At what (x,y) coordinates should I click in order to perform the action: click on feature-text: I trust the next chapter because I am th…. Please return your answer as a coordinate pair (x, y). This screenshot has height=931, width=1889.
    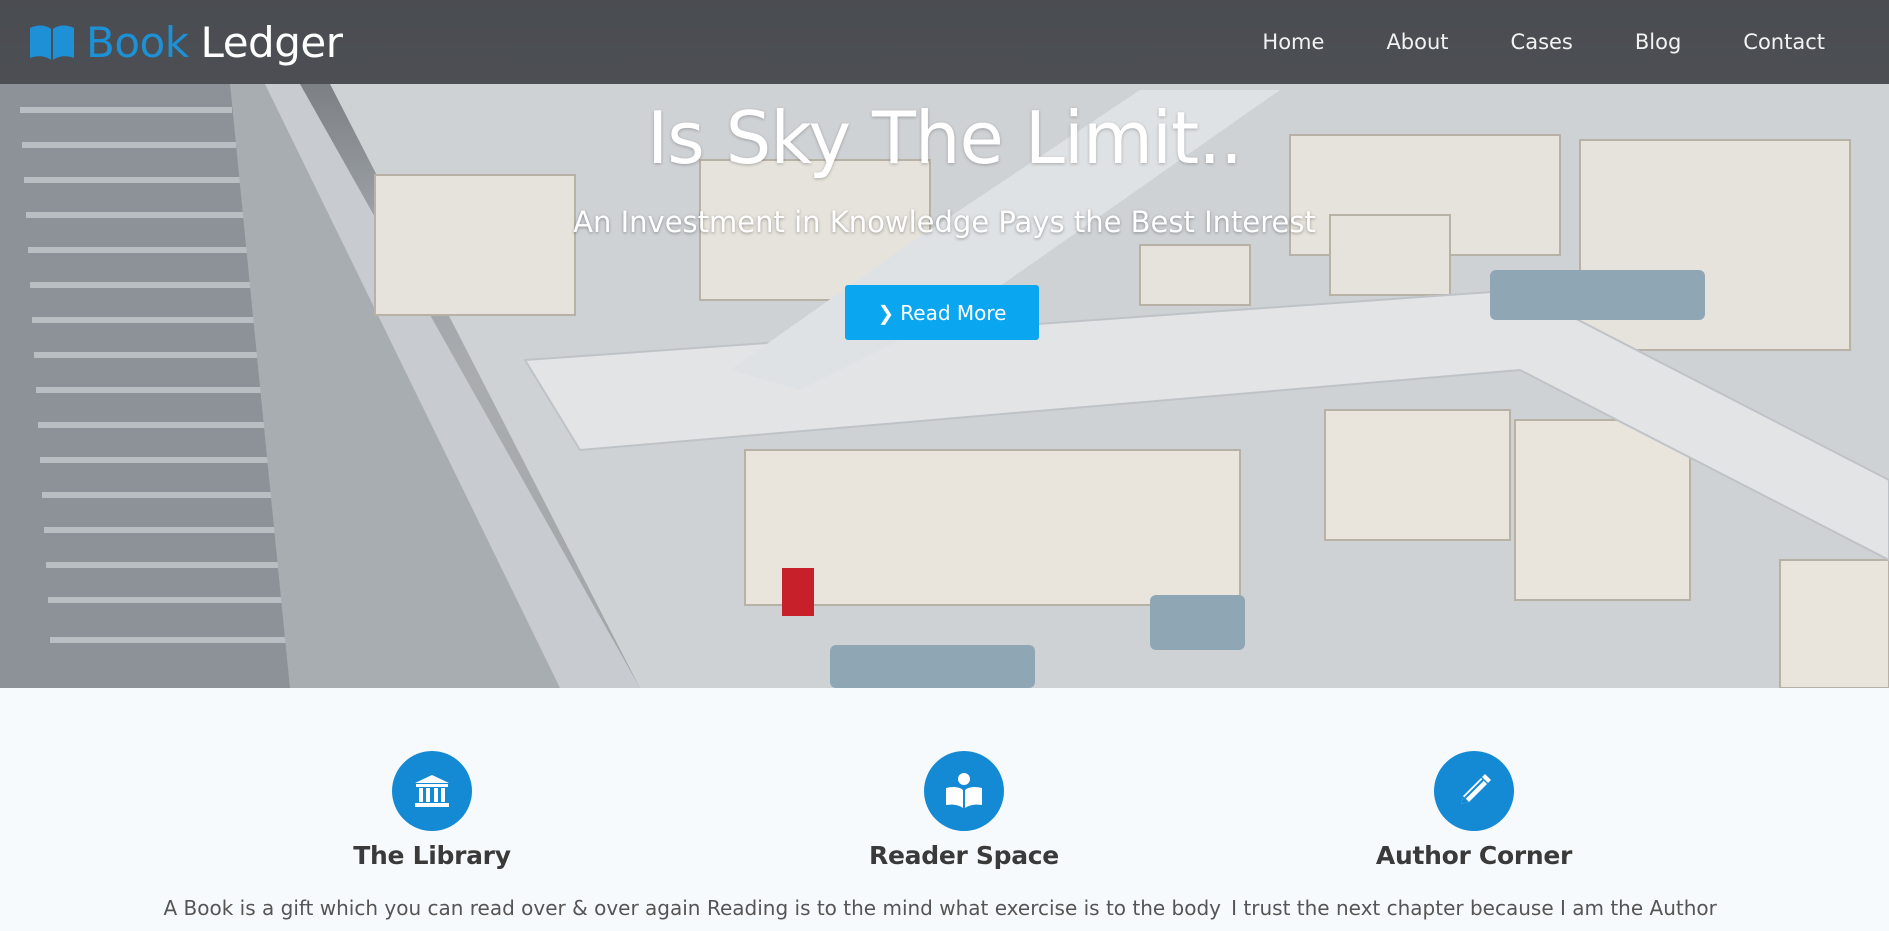
    Looking at the image, I should click on (1474, 908).